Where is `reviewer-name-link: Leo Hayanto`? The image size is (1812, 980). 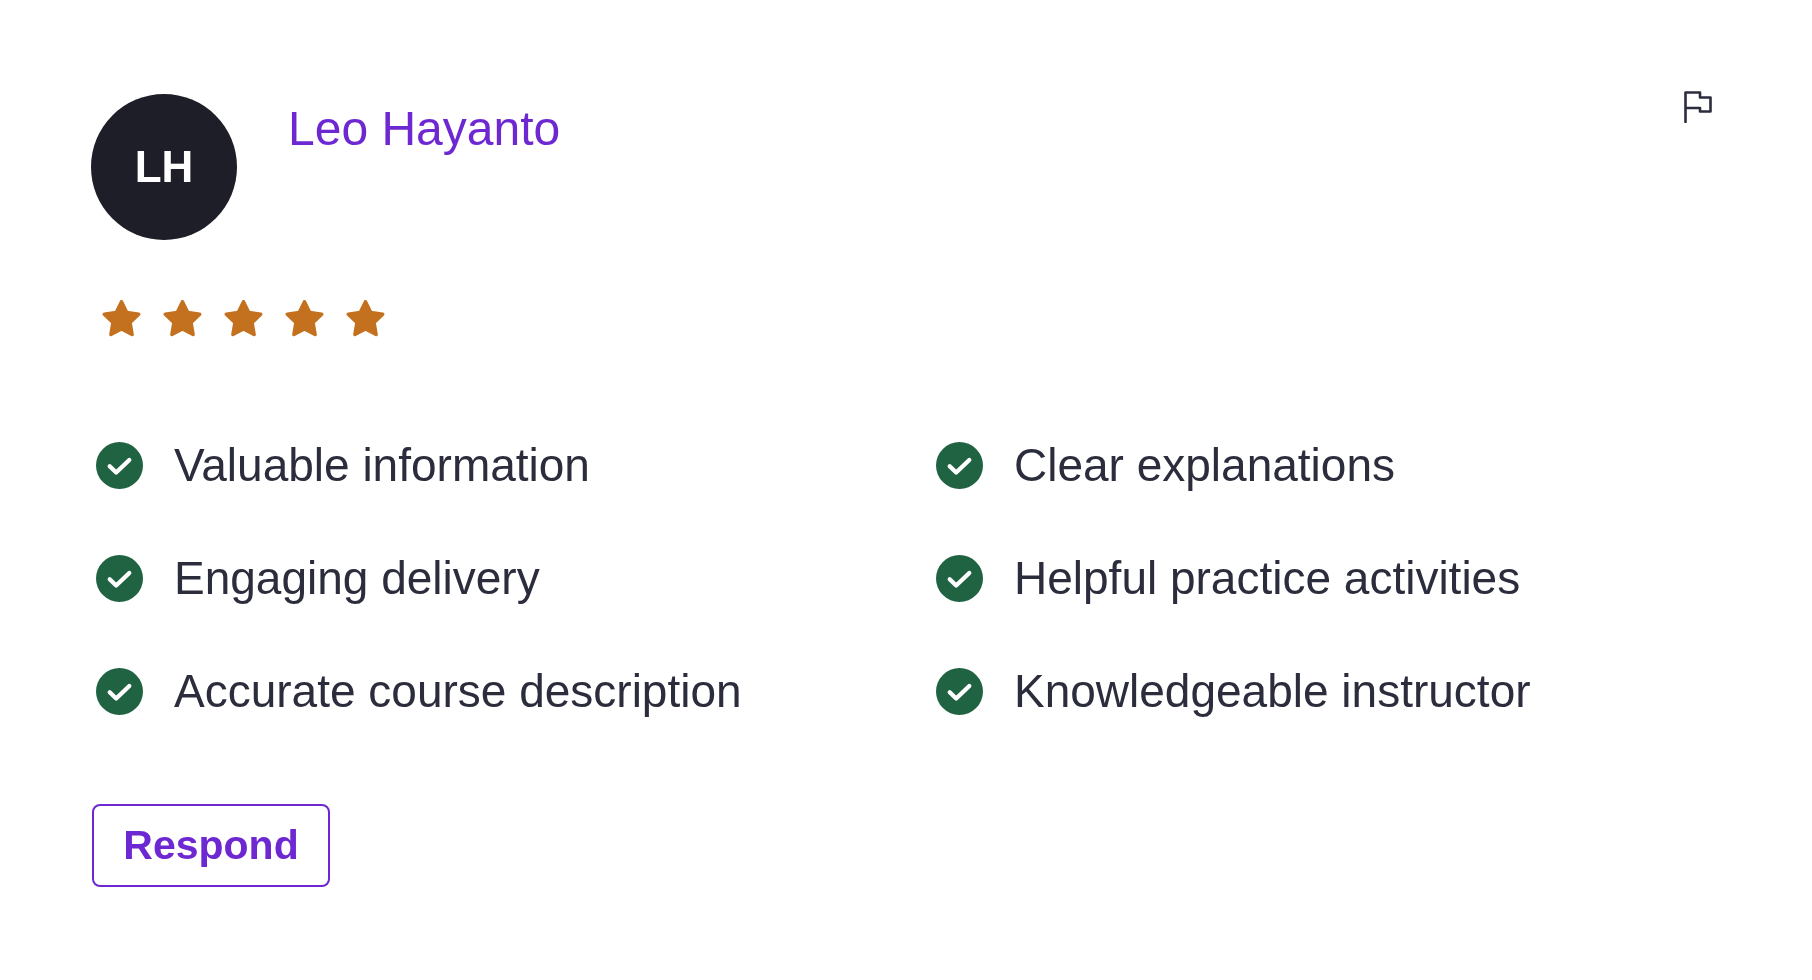
reviewer-name-link: Leo Hayanto is located at coordinates (424, 129).